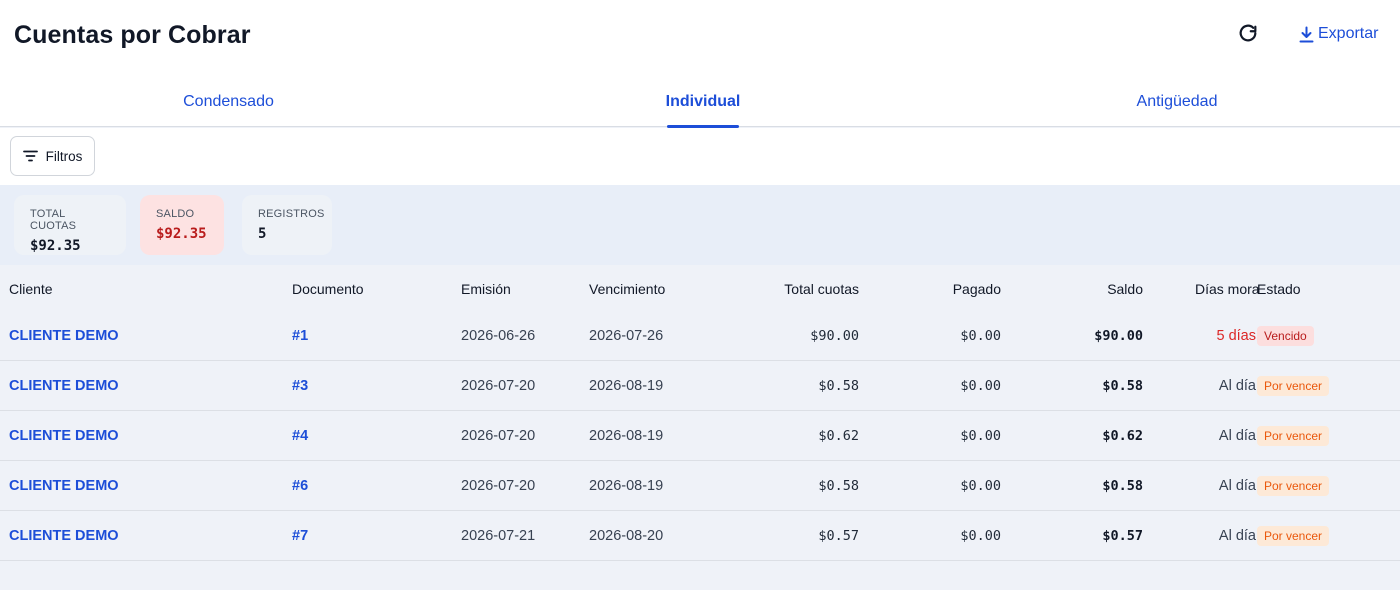  Describe the element at coordinates (838, 435) in the screenshot. I see `total-cuotas-value: $0.62` at that location.